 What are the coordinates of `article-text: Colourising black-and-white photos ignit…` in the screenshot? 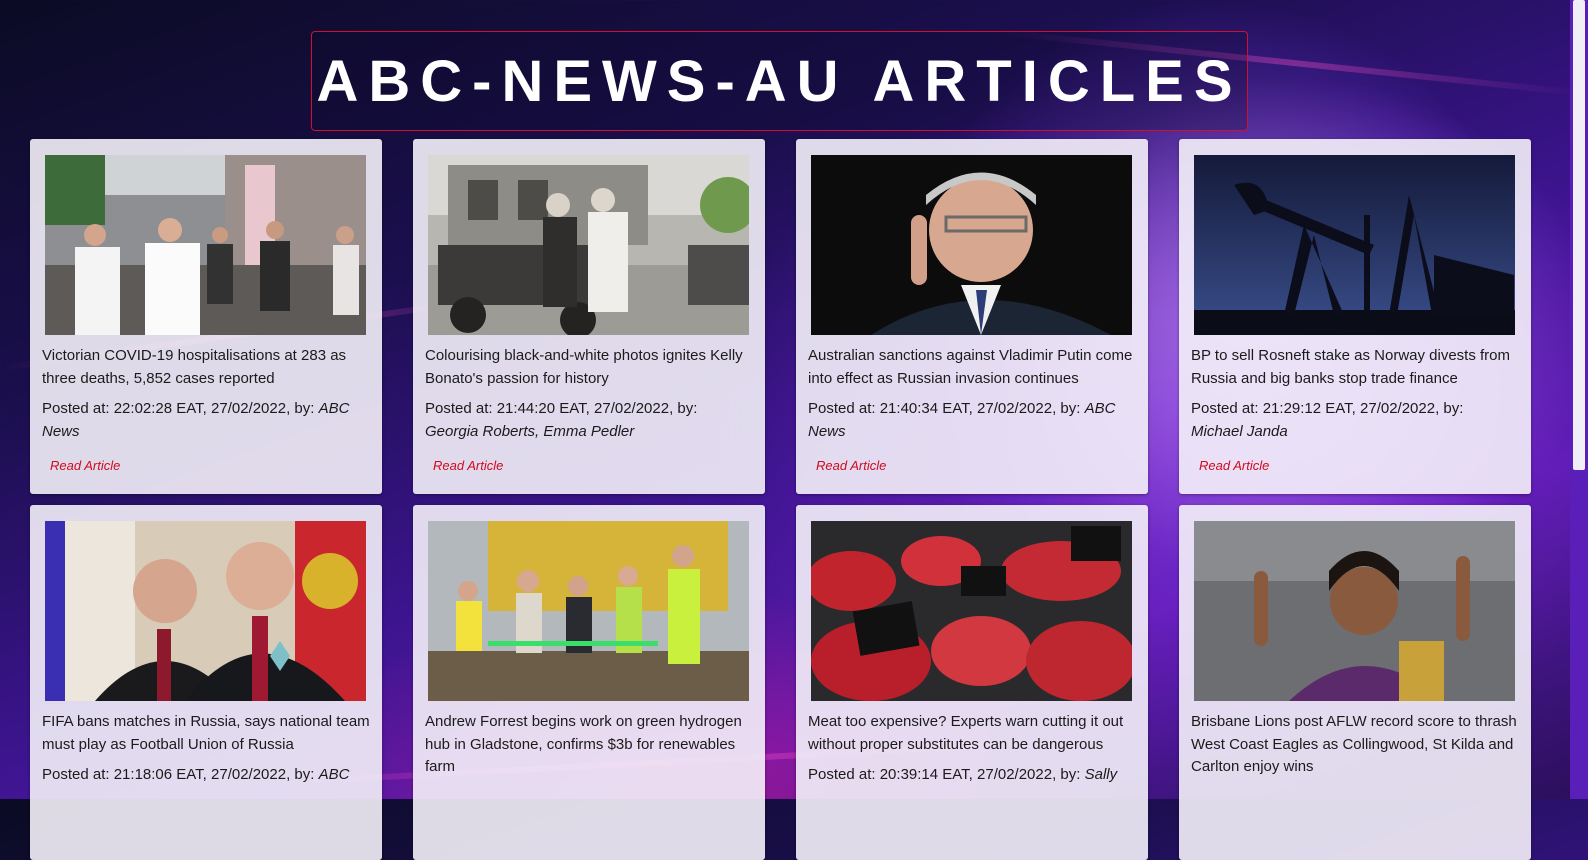 It's located at (589, 411).